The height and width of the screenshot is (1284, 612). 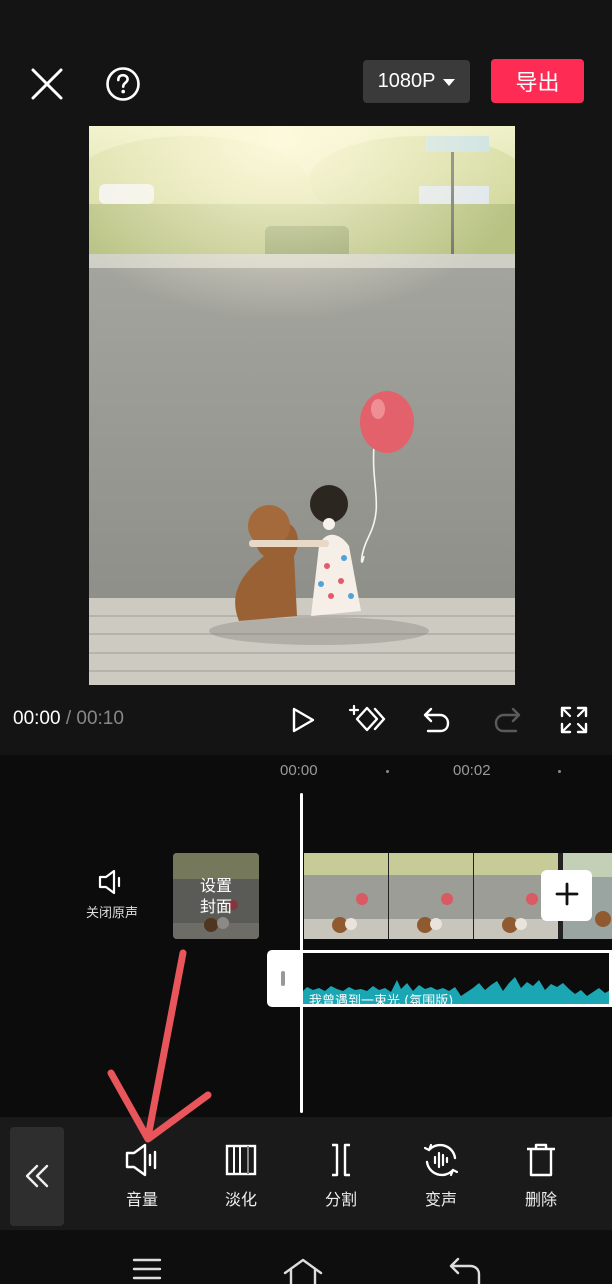 I want to click on tool-delete: 删除, so click(x=541, y=1175).